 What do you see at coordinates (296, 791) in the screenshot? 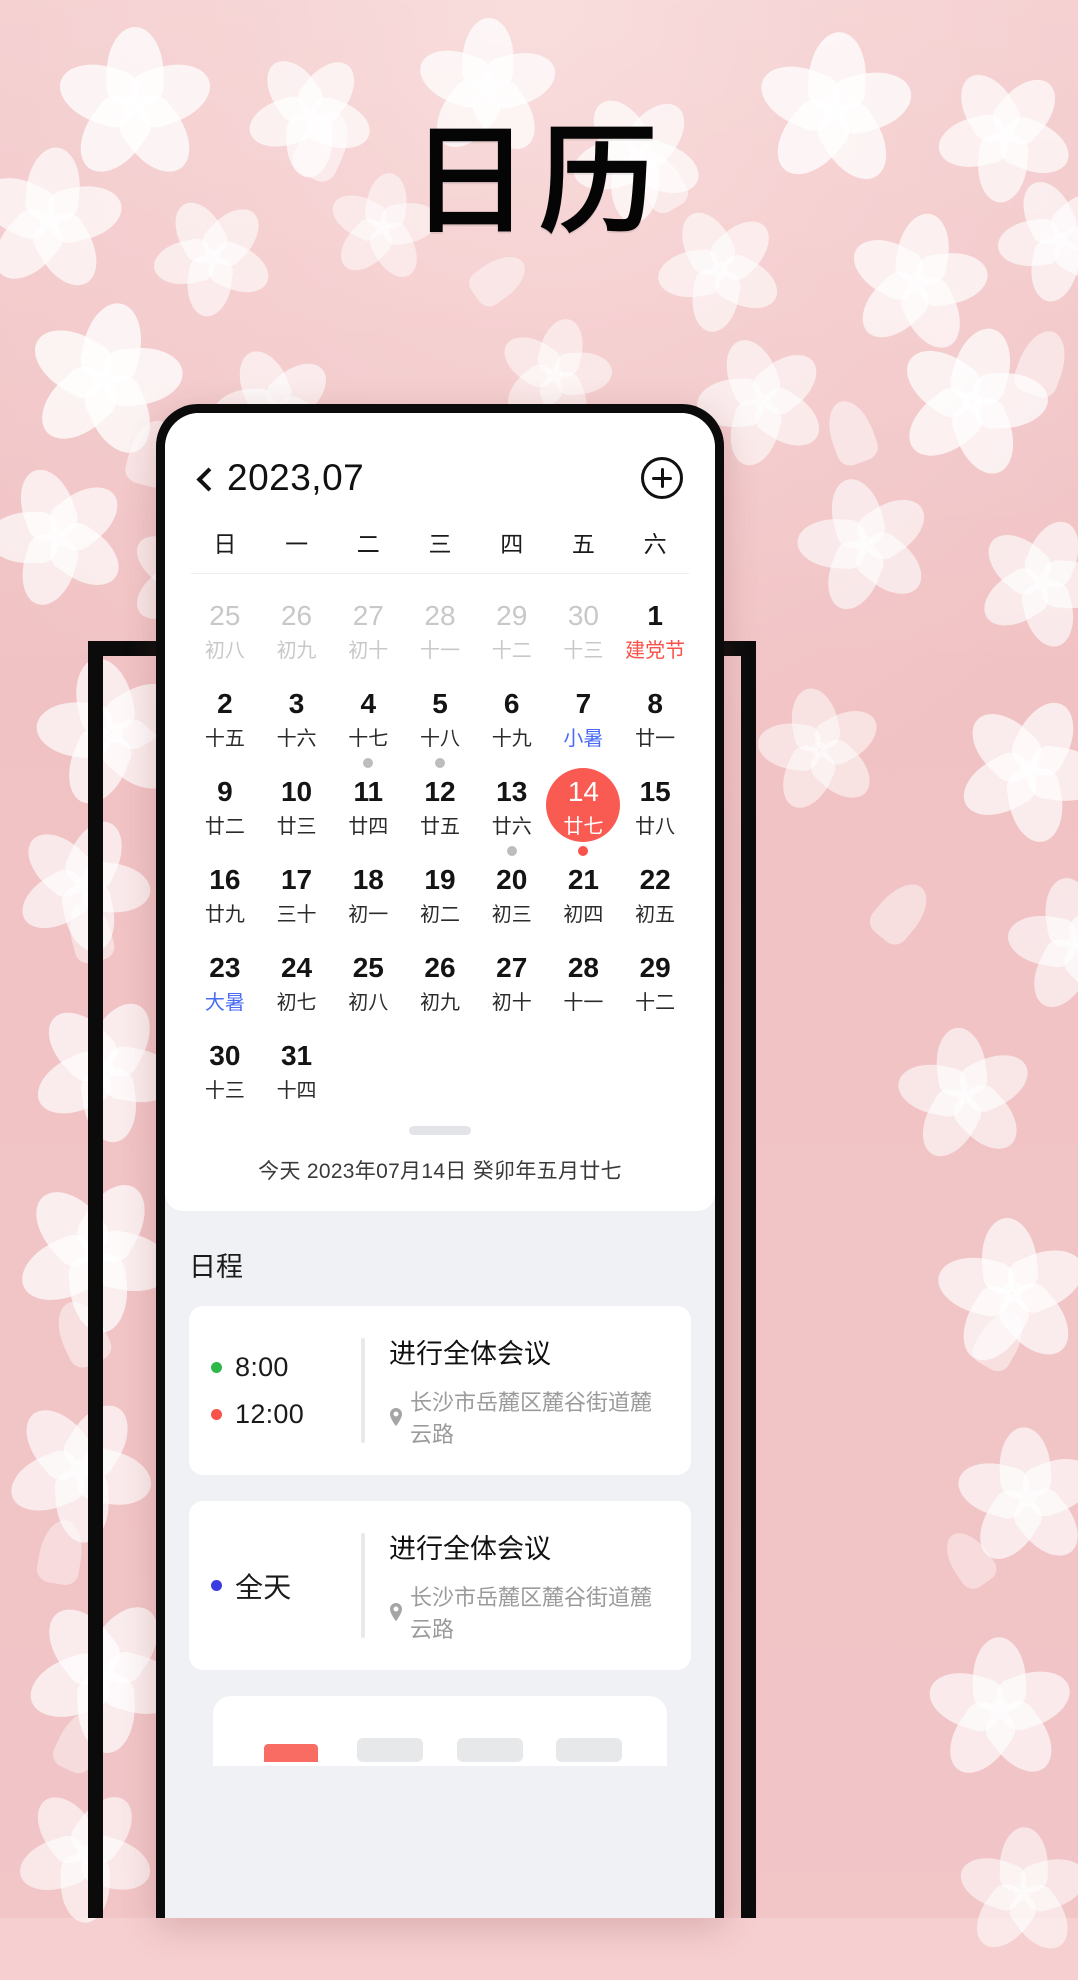
I see `day-number: 10` at bounding box center [296, 791].